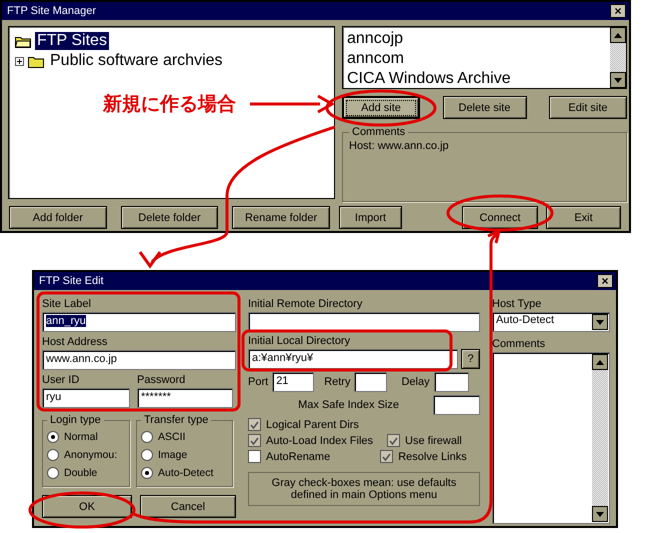  What do you see at coordinates (67, 304) in the screenshot?
I see `field-label: Site Label` at bounding box center [67, 304].